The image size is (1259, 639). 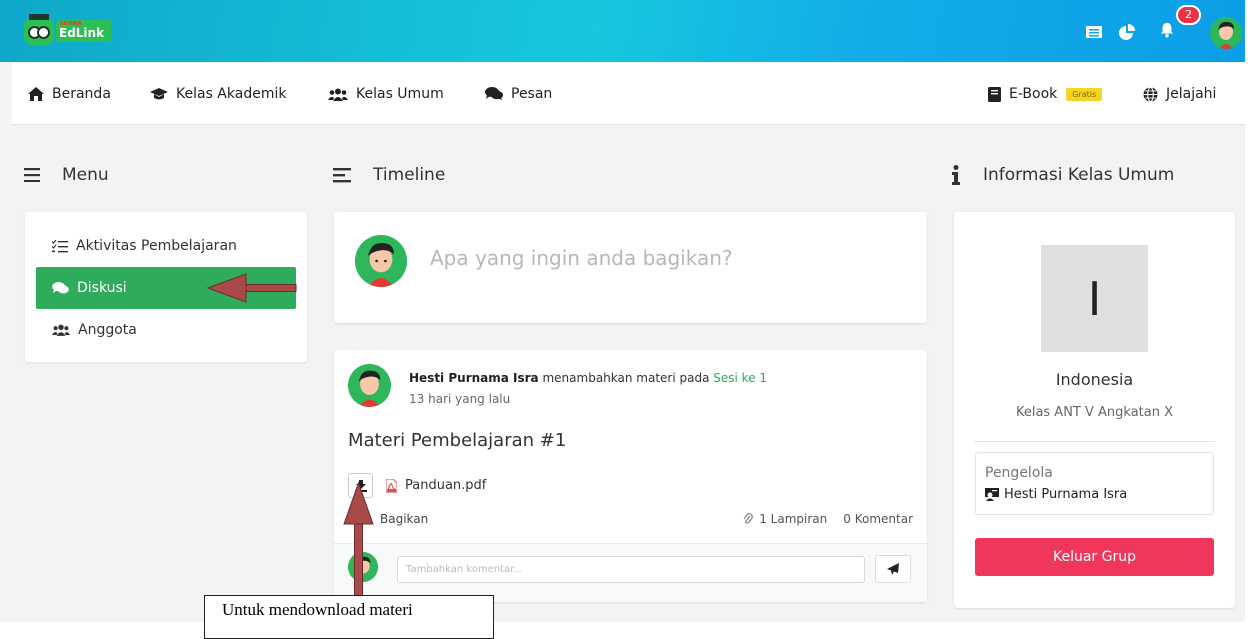 What do you see at coordinates (400, 94) in the screenshot?
I see `nav-label: Kelas Umum` at bounding box center [400, 94].